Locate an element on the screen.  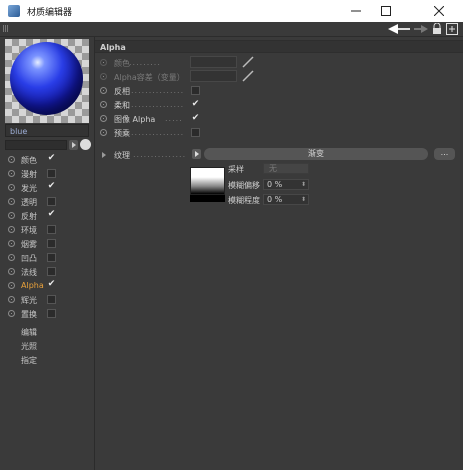
gradient-thumbnail is located at coordinates (207, 181).